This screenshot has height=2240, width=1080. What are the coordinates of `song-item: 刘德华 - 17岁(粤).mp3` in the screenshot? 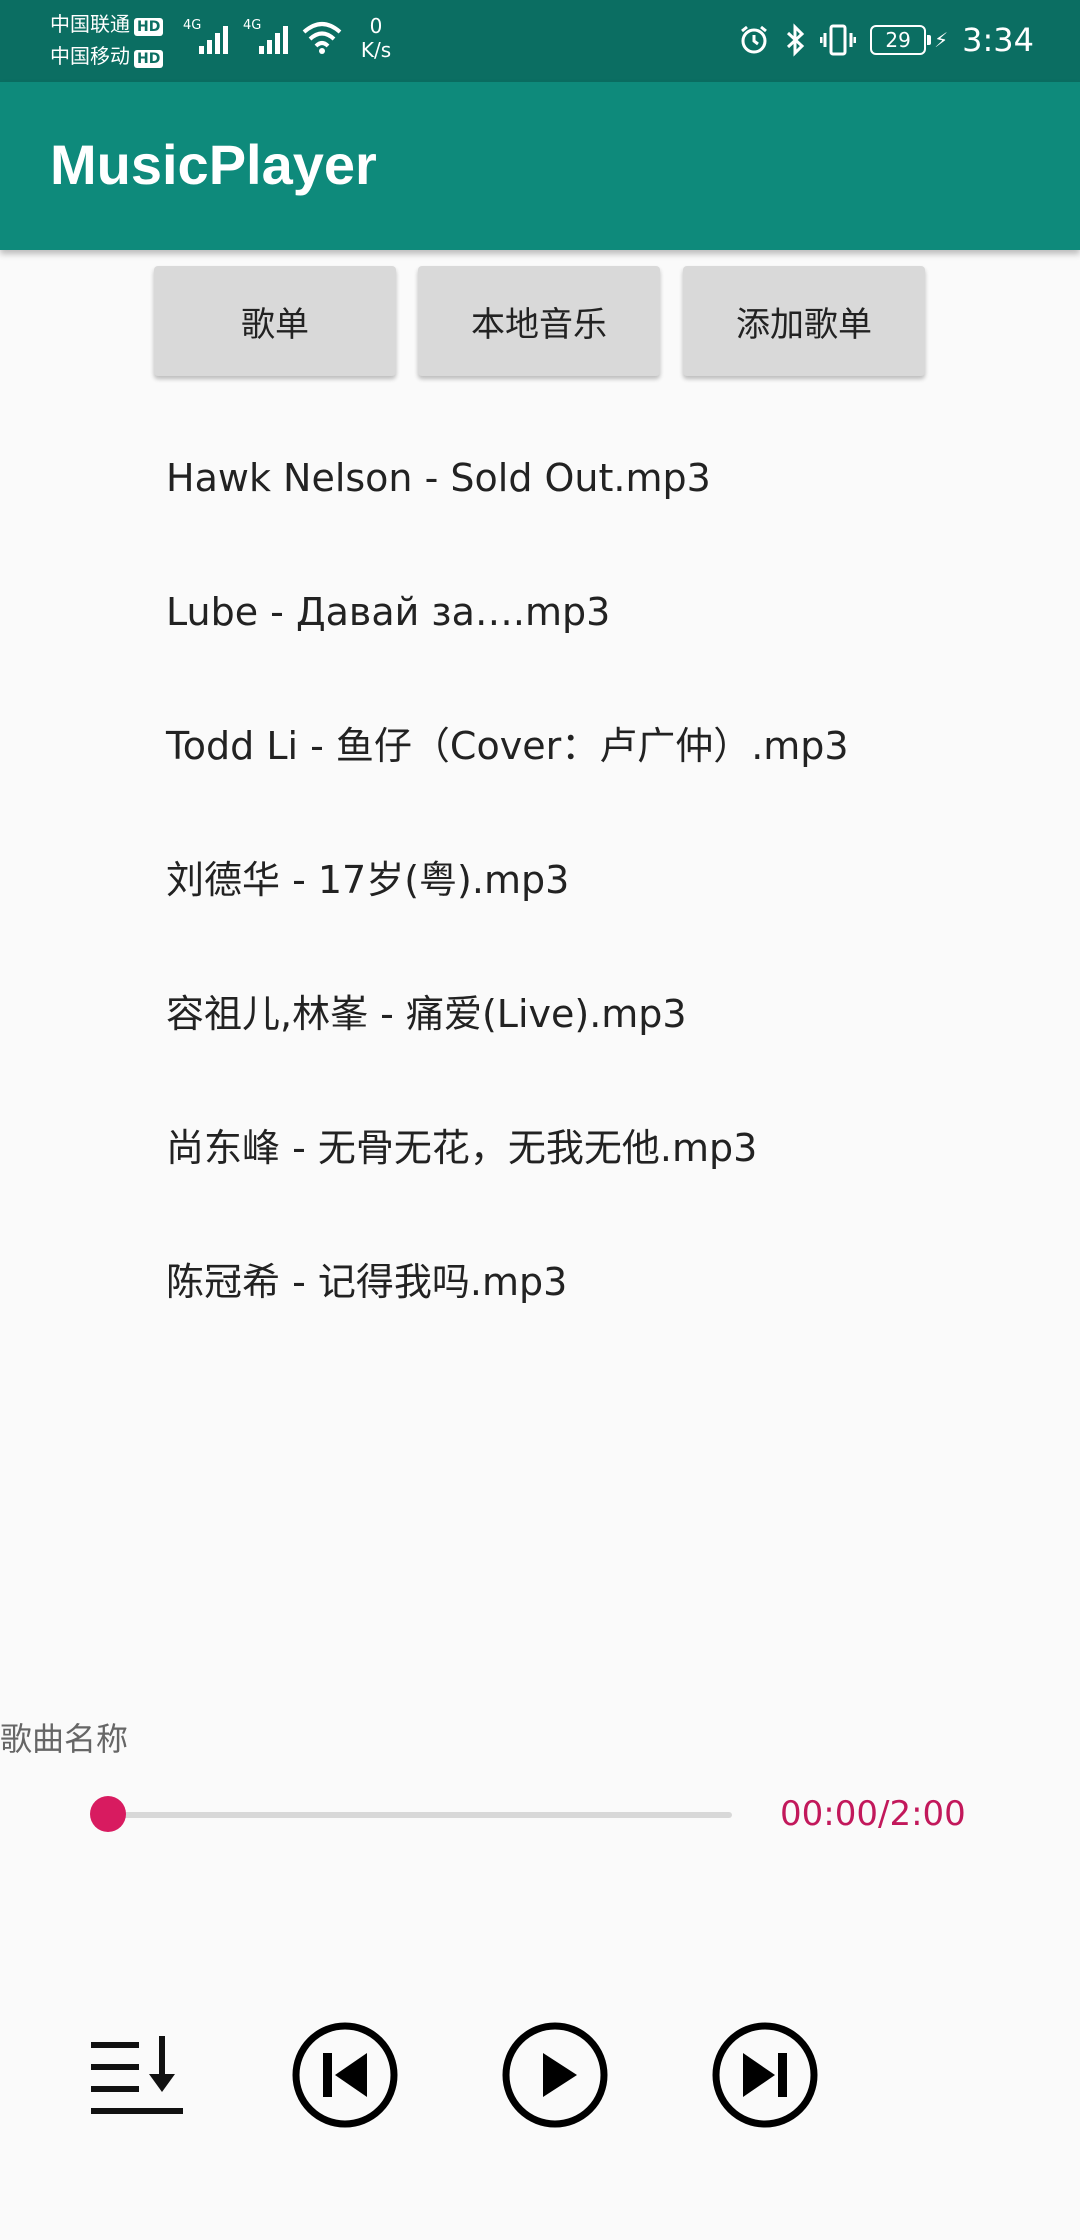 It's located at (367, 880).